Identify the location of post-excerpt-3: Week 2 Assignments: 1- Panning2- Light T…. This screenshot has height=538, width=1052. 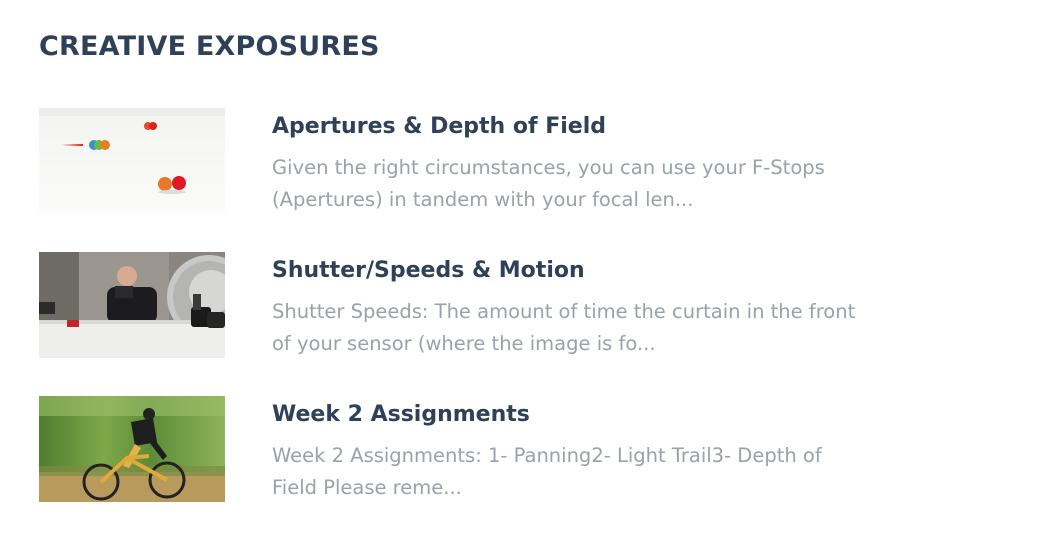
(547, 471).